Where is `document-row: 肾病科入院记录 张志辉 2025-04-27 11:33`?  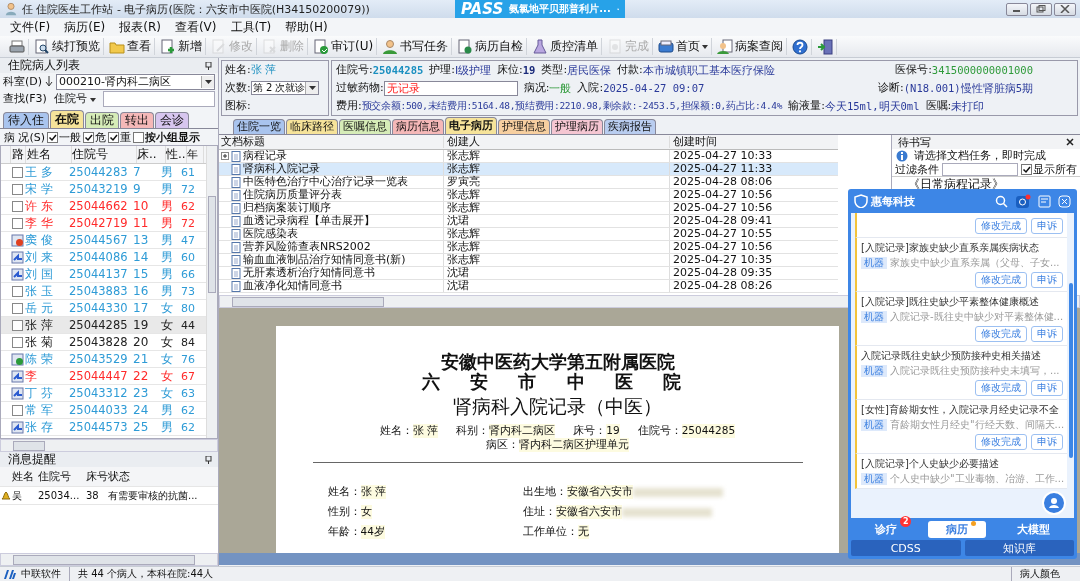 document-row: 肾病科入院记录 张志辉 2025-04-27 11:33 is located at coordinates (528, 169).